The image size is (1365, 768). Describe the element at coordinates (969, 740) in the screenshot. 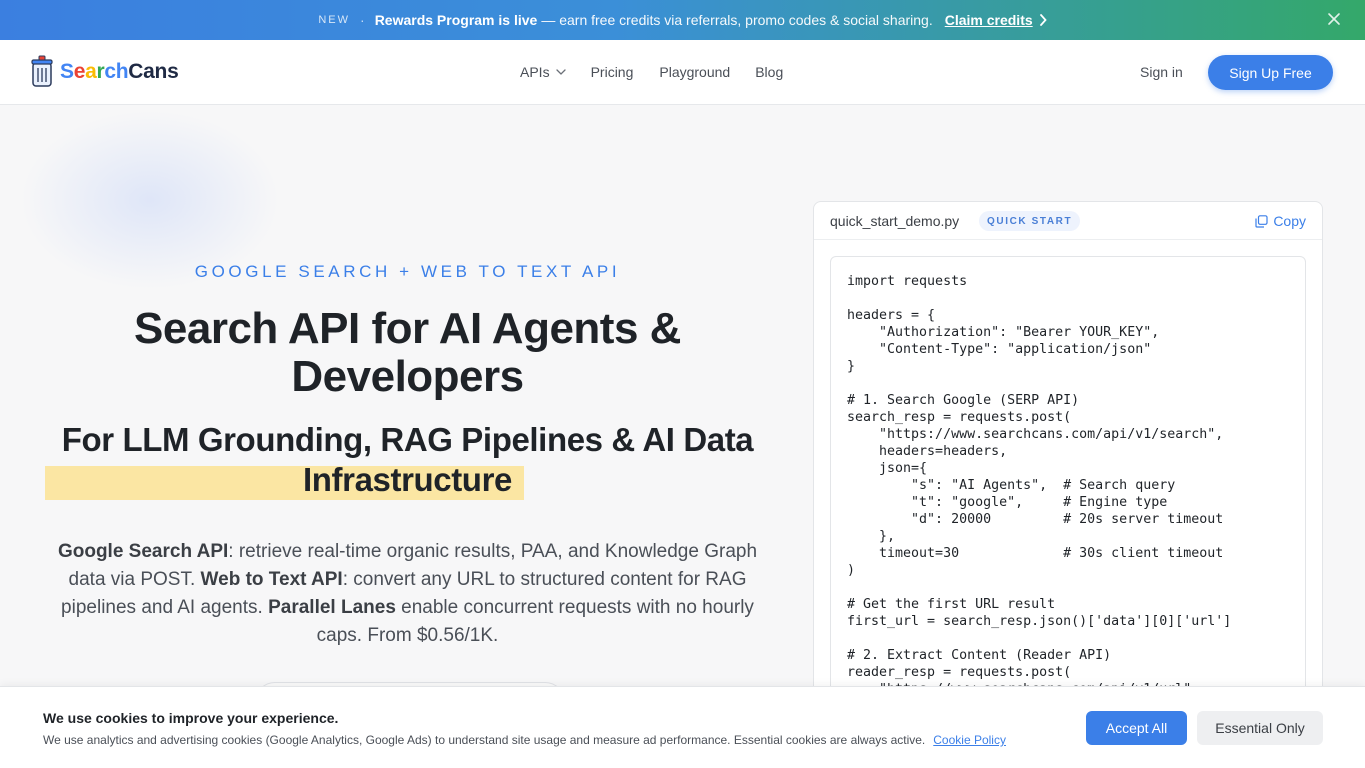

I see `cookie-policy-link: Cookie Policy` at that location.